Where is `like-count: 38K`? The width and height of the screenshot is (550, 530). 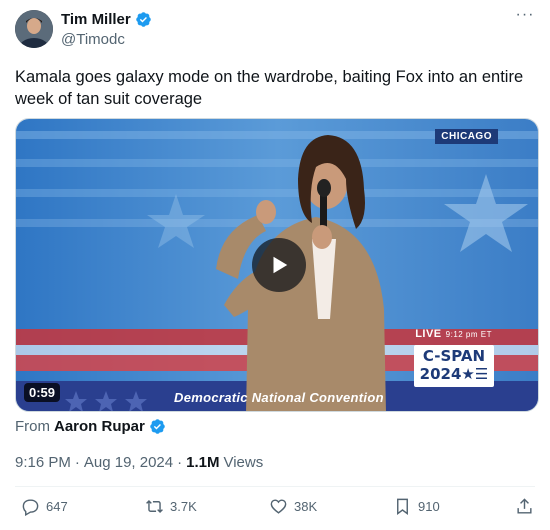 like-count: 38K is located at coordinates (306, 506).